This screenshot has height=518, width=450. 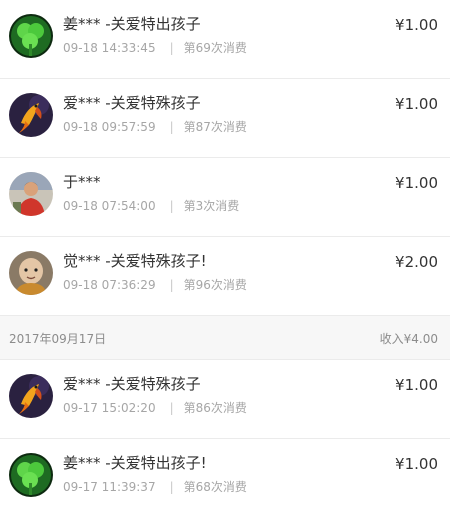 What do you see at coordinates (215, 408) in the screenshot?
I see `purchase-count: 第86次消费` at bounding box center [215, 408].